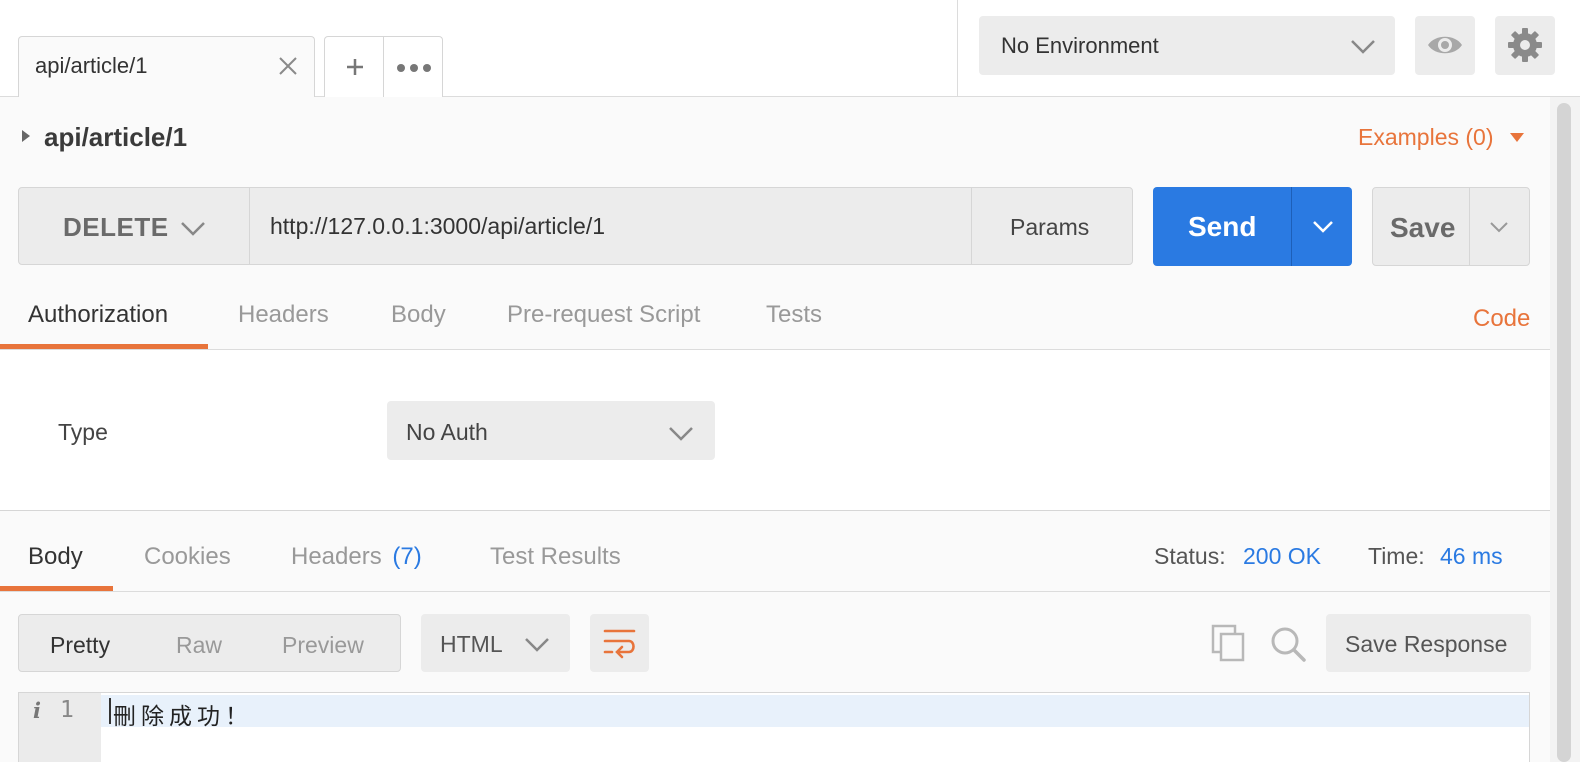 This screenshot has height=762, width=1580. I want to click on text-cursor, so click(110, 711).